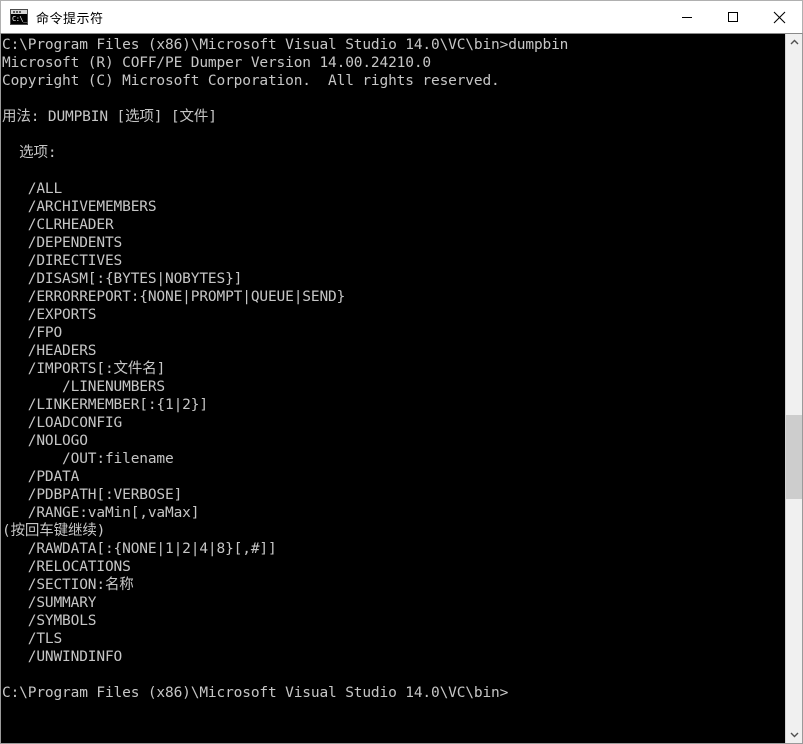 The image size is (803, 744). Describe the element at coordinates (794, 42) in the screenshot. I see `scroll-up-arrow` at that location.